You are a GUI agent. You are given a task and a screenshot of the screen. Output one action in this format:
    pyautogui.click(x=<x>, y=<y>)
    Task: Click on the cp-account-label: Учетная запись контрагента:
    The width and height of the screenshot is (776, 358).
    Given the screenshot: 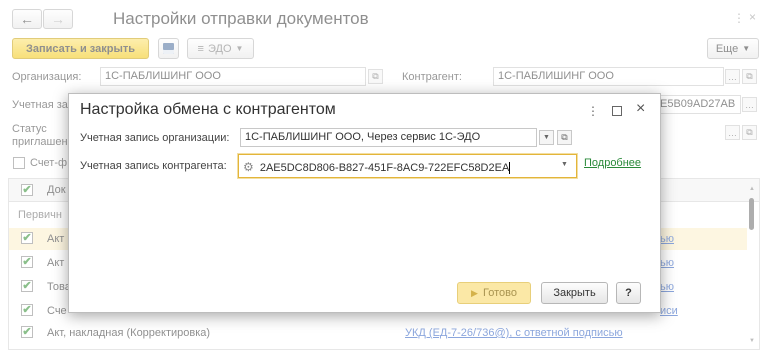 What is the action you would take?
    pyautogui.click(x=153, y=166)
    